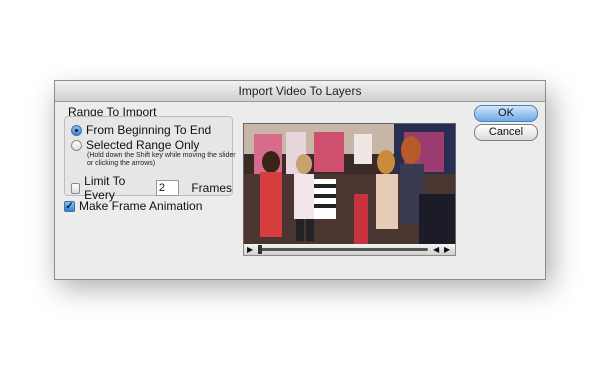 This screenshot has height=385, width=600. I want to click on frames-label: Frames, so click(212, 188).